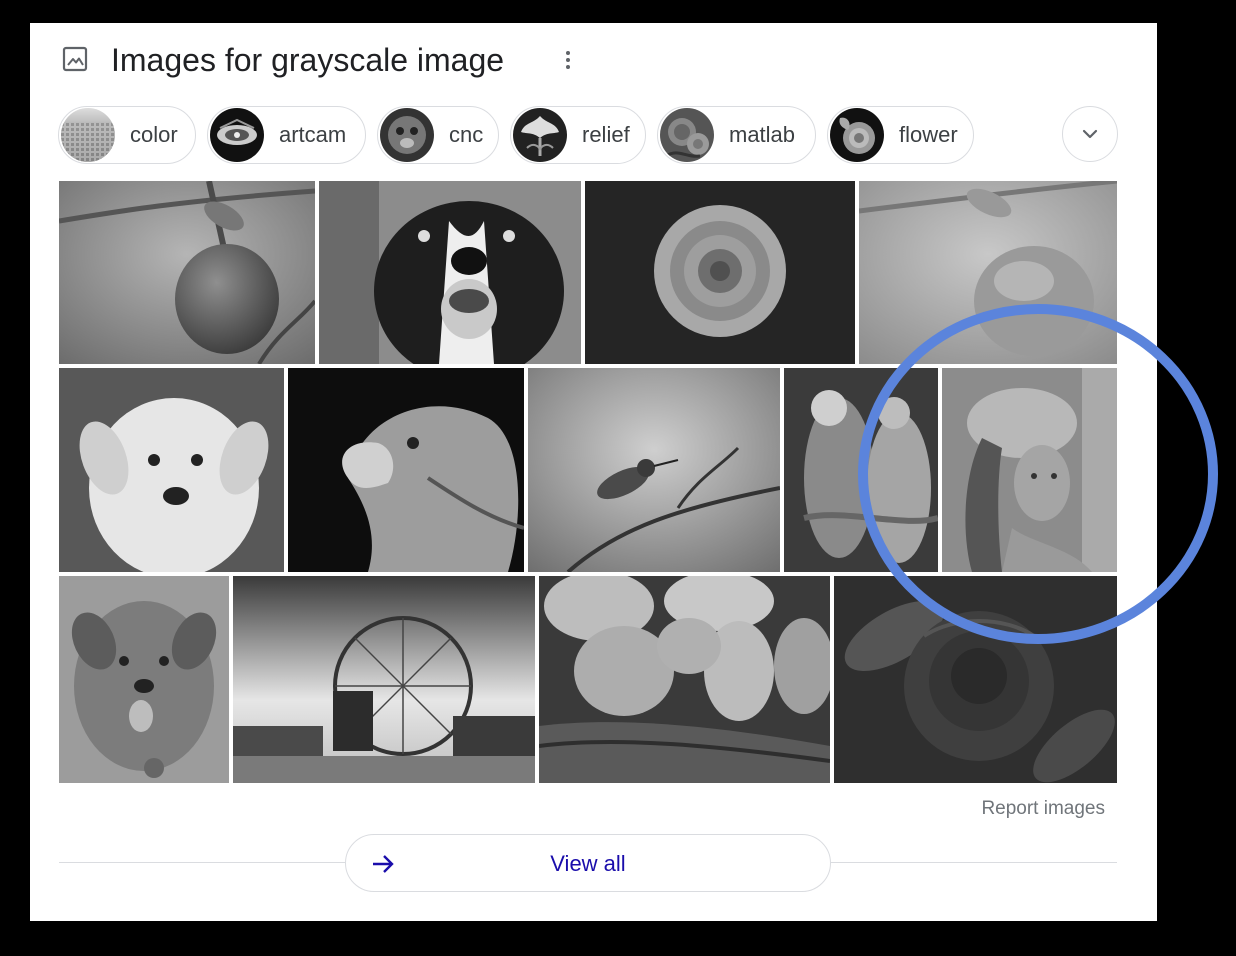  Describe the element at coordinates (407, 135) in the screenshot. I see `cnc-thumbnail` at that location.